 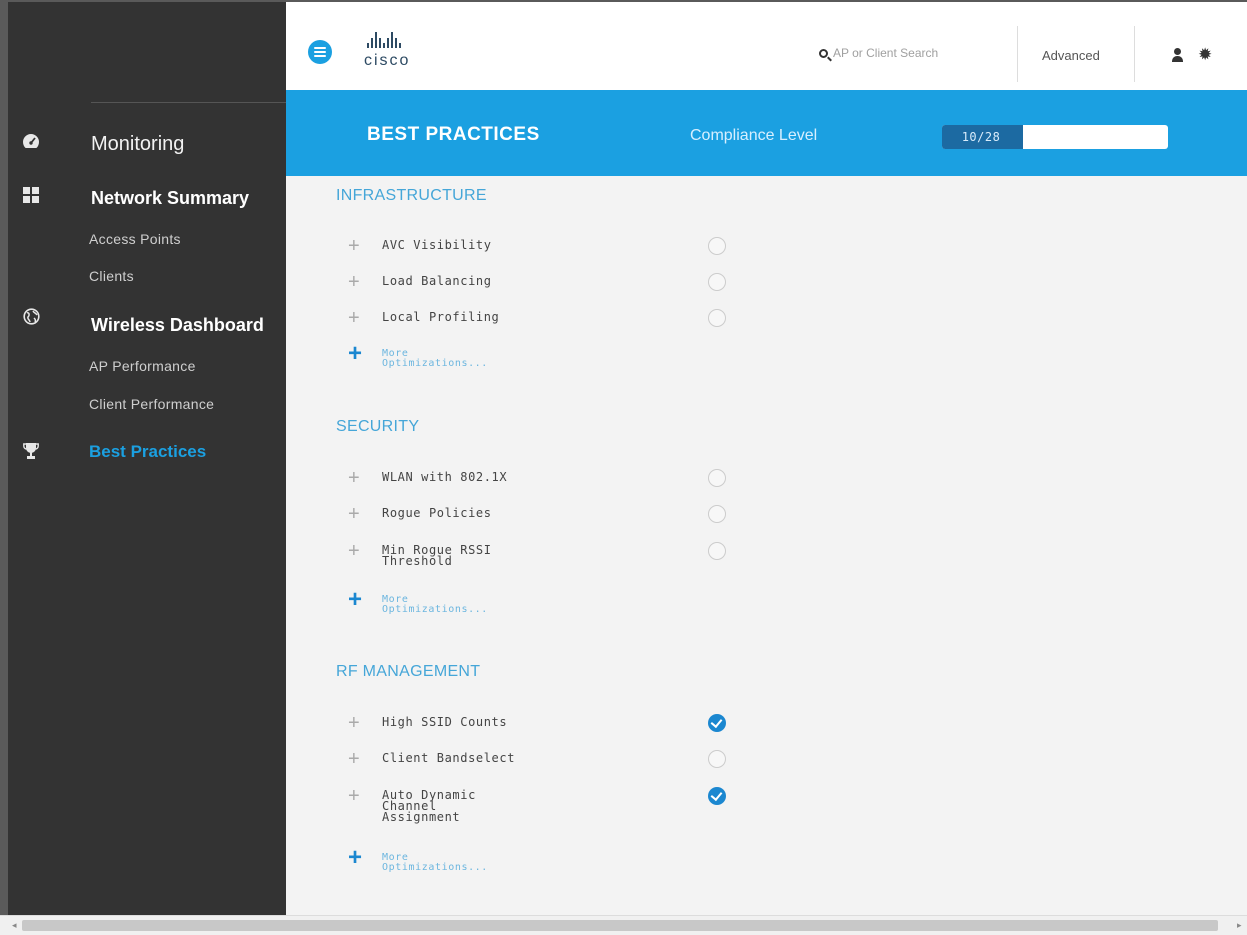 I want to click on search-field: AP or Client Search, so click(x=878, y=53).